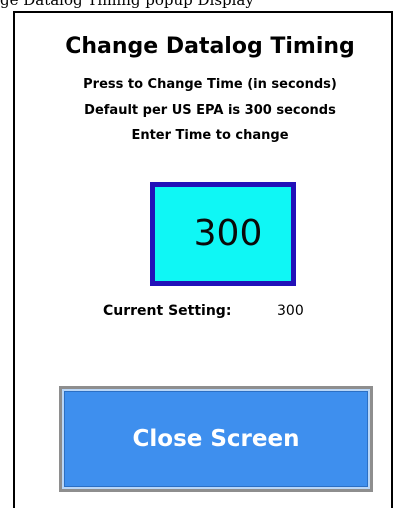  I want to click on instruction-default-epa: Default per US EPA is 300 seconds, so click(210, 110).